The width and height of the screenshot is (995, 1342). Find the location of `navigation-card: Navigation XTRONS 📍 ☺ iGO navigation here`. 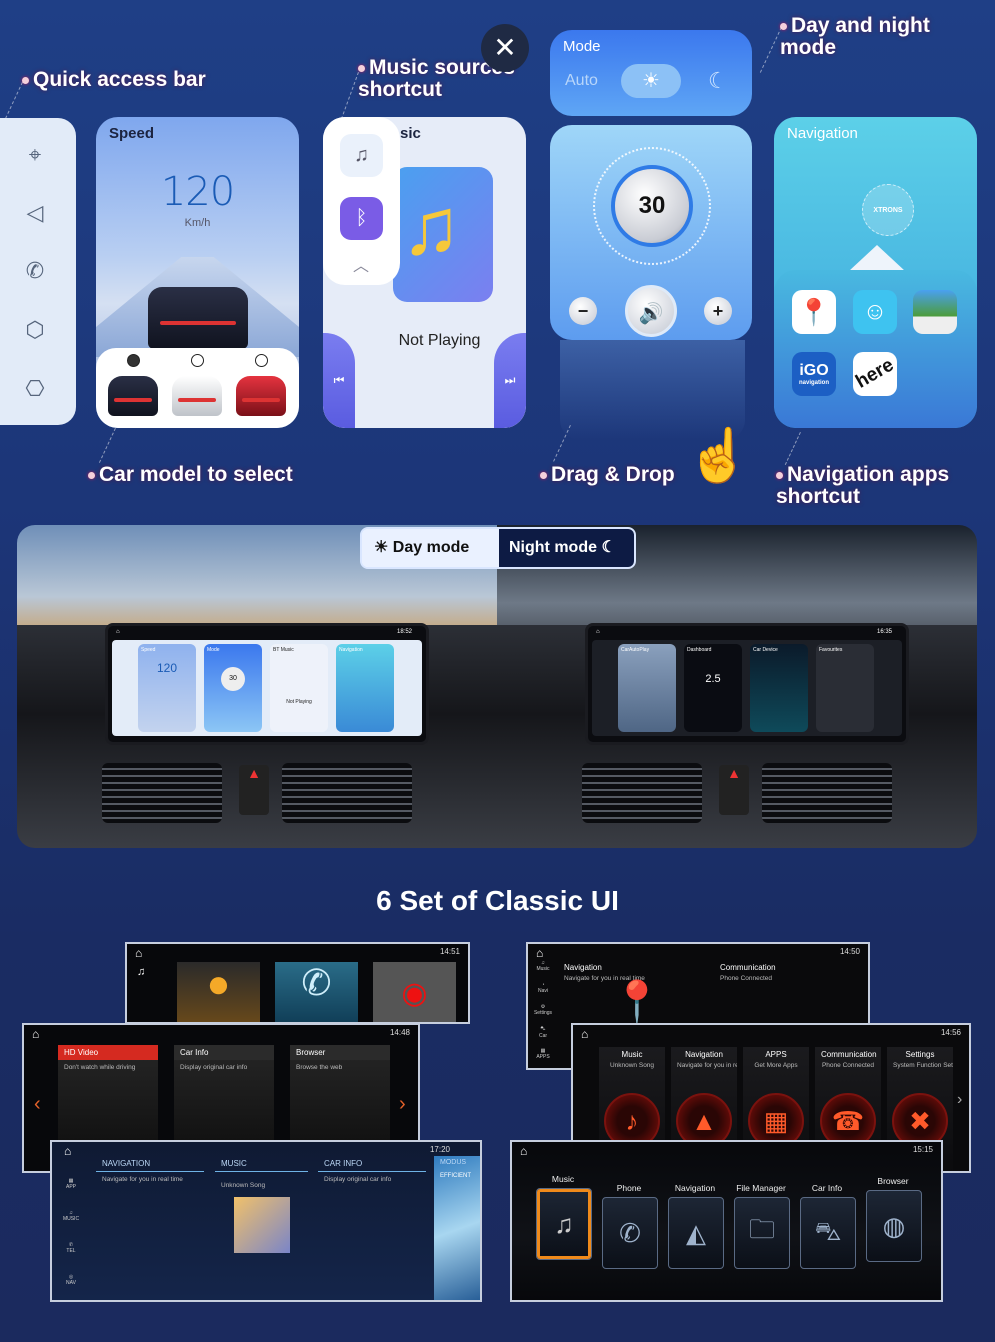

navigation-card: Navigation XTRONS 📍 ☺ iGO navigation here is located at coordinates (875, 272).